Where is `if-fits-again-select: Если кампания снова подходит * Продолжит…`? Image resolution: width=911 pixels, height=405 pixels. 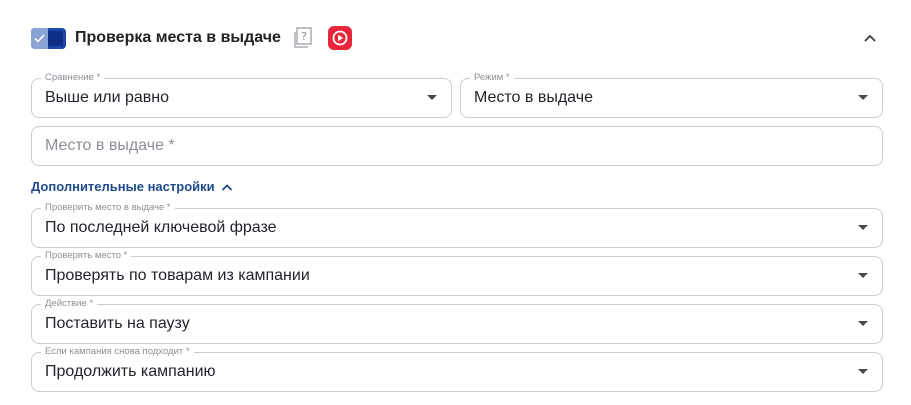
if-fits-again-select: Если кампания снова подходит * Продолжит… is located at coordinates (457, 369).